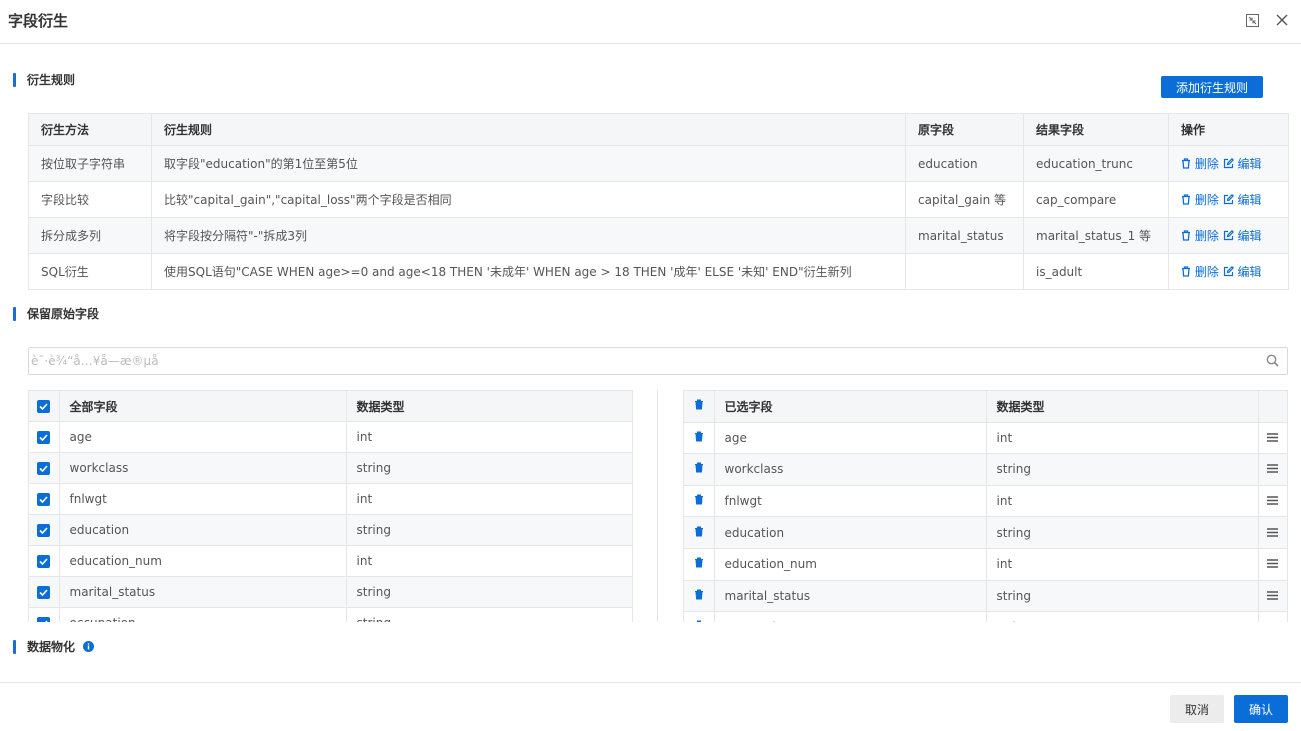  I want to click on close-icon, so click(1282, 20).